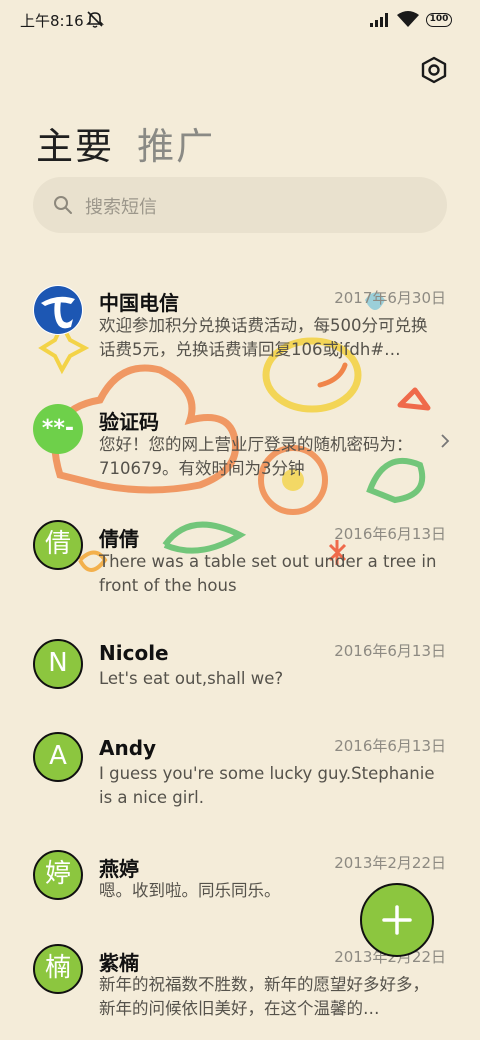  Describe the element at coordinates (439, 20) in the screenshot. I see `battery-indicator: 100` at that location.